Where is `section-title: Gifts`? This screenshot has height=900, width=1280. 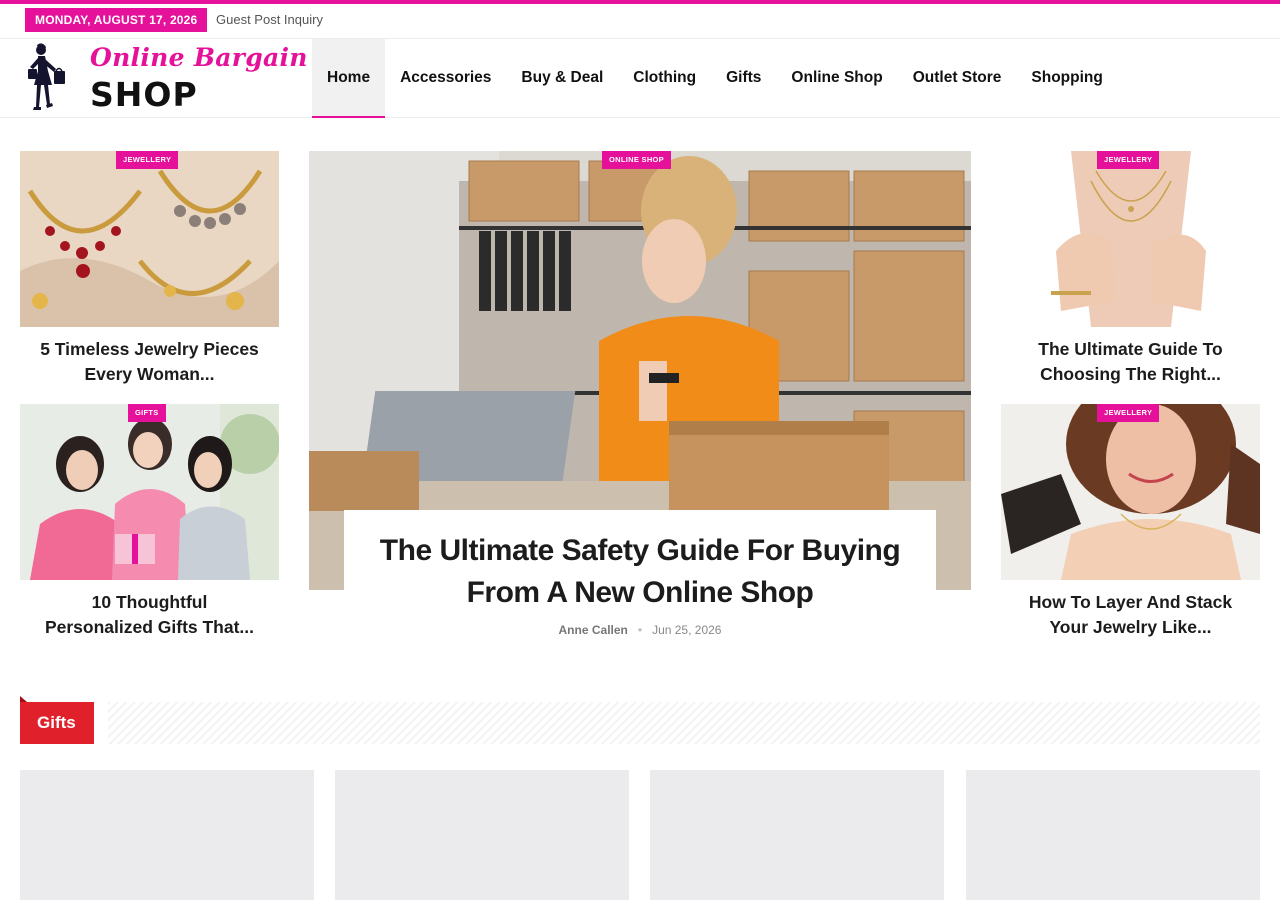 section-title: Gifts is located at coordinates (57, 720).